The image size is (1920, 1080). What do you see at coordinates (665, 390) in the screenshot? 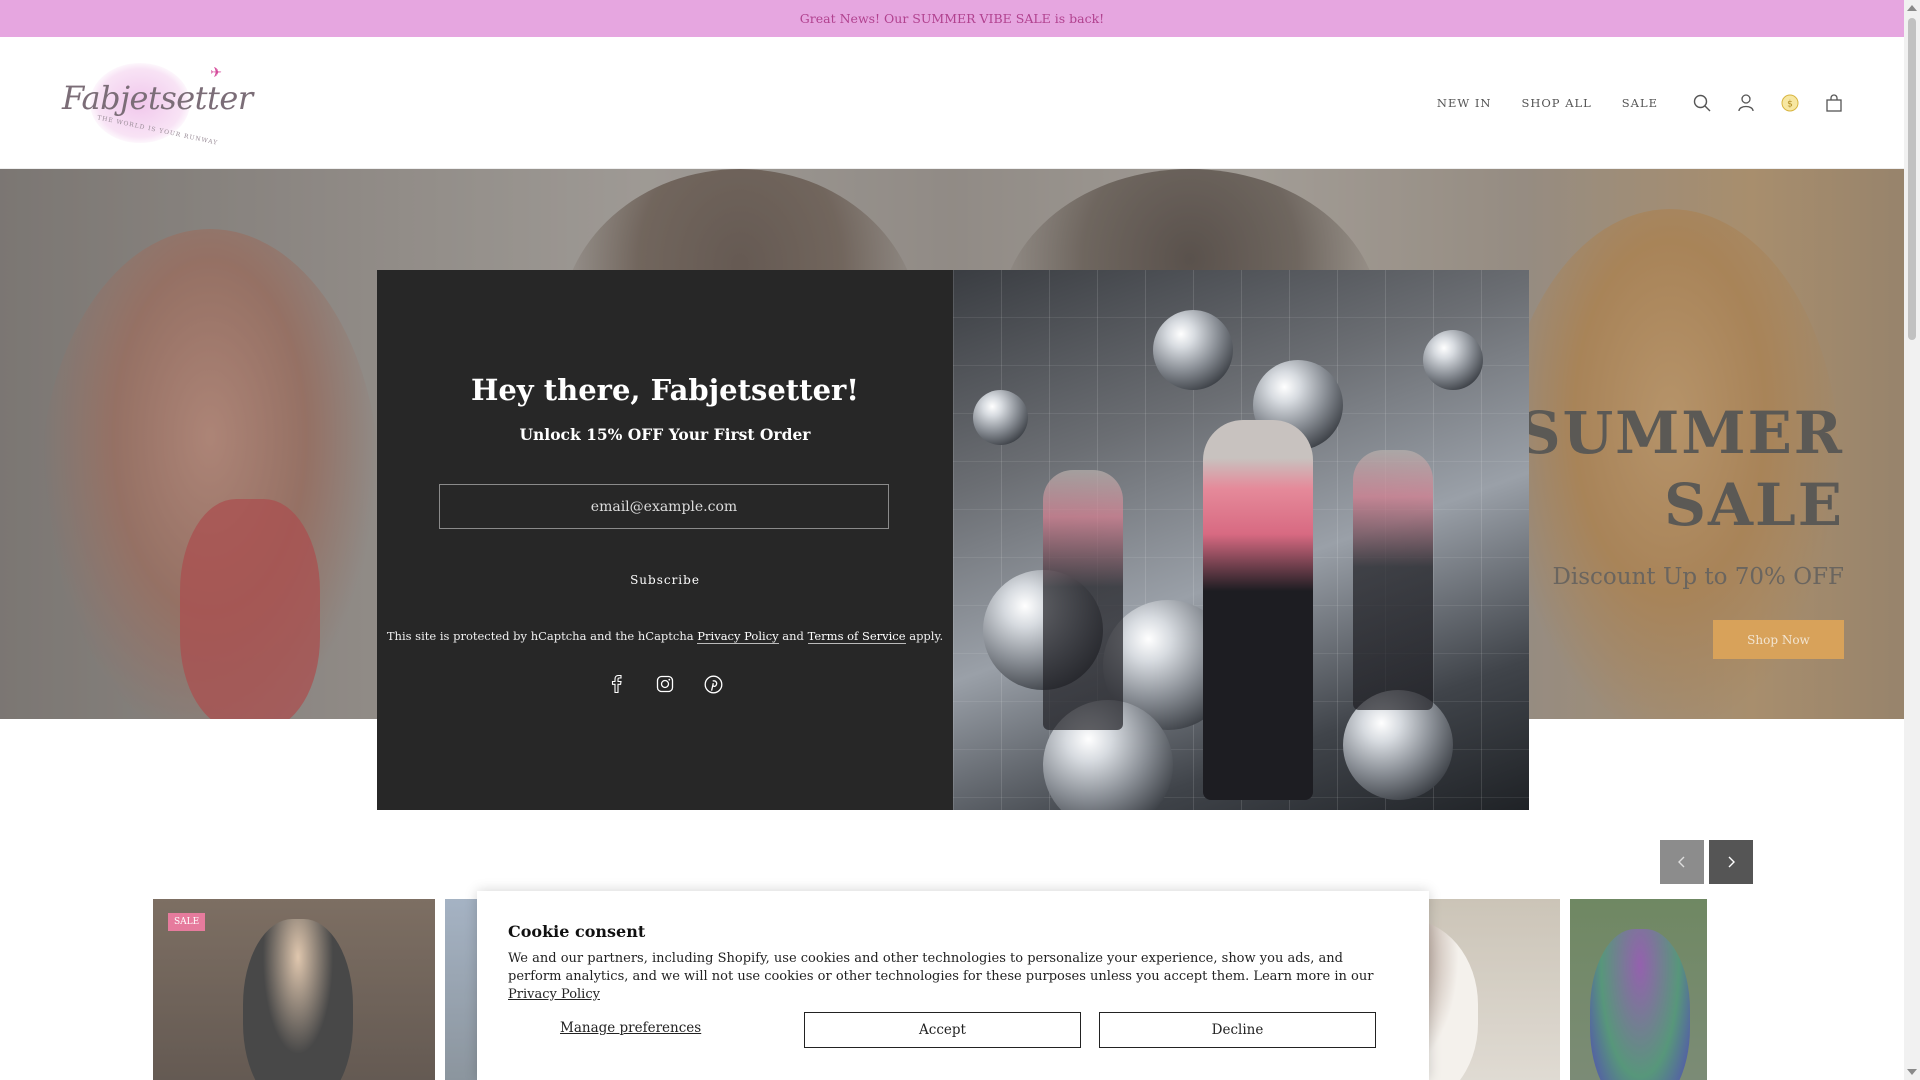
I see `popup-heading: Hey there, Fabjetsetter!` at bounding box center [665, 390].